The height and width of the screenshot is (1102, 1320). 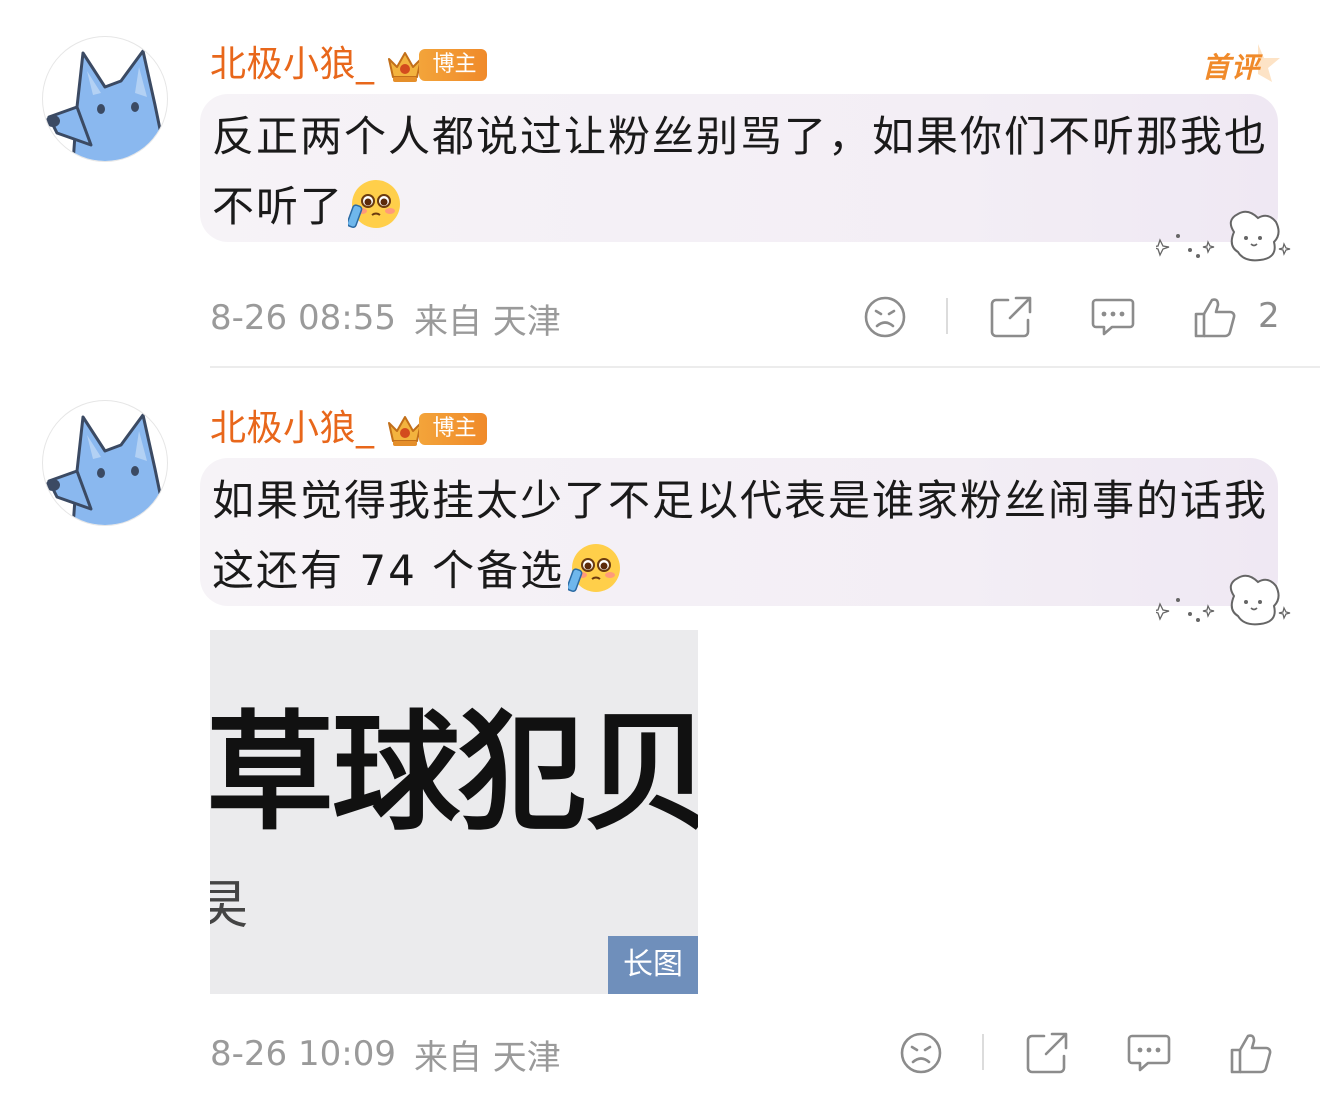 I want to click on comment-text: 反正两个人都说过让粉丝别骂了，如果你们不听那我也不听了, so click(x=742, y=172).